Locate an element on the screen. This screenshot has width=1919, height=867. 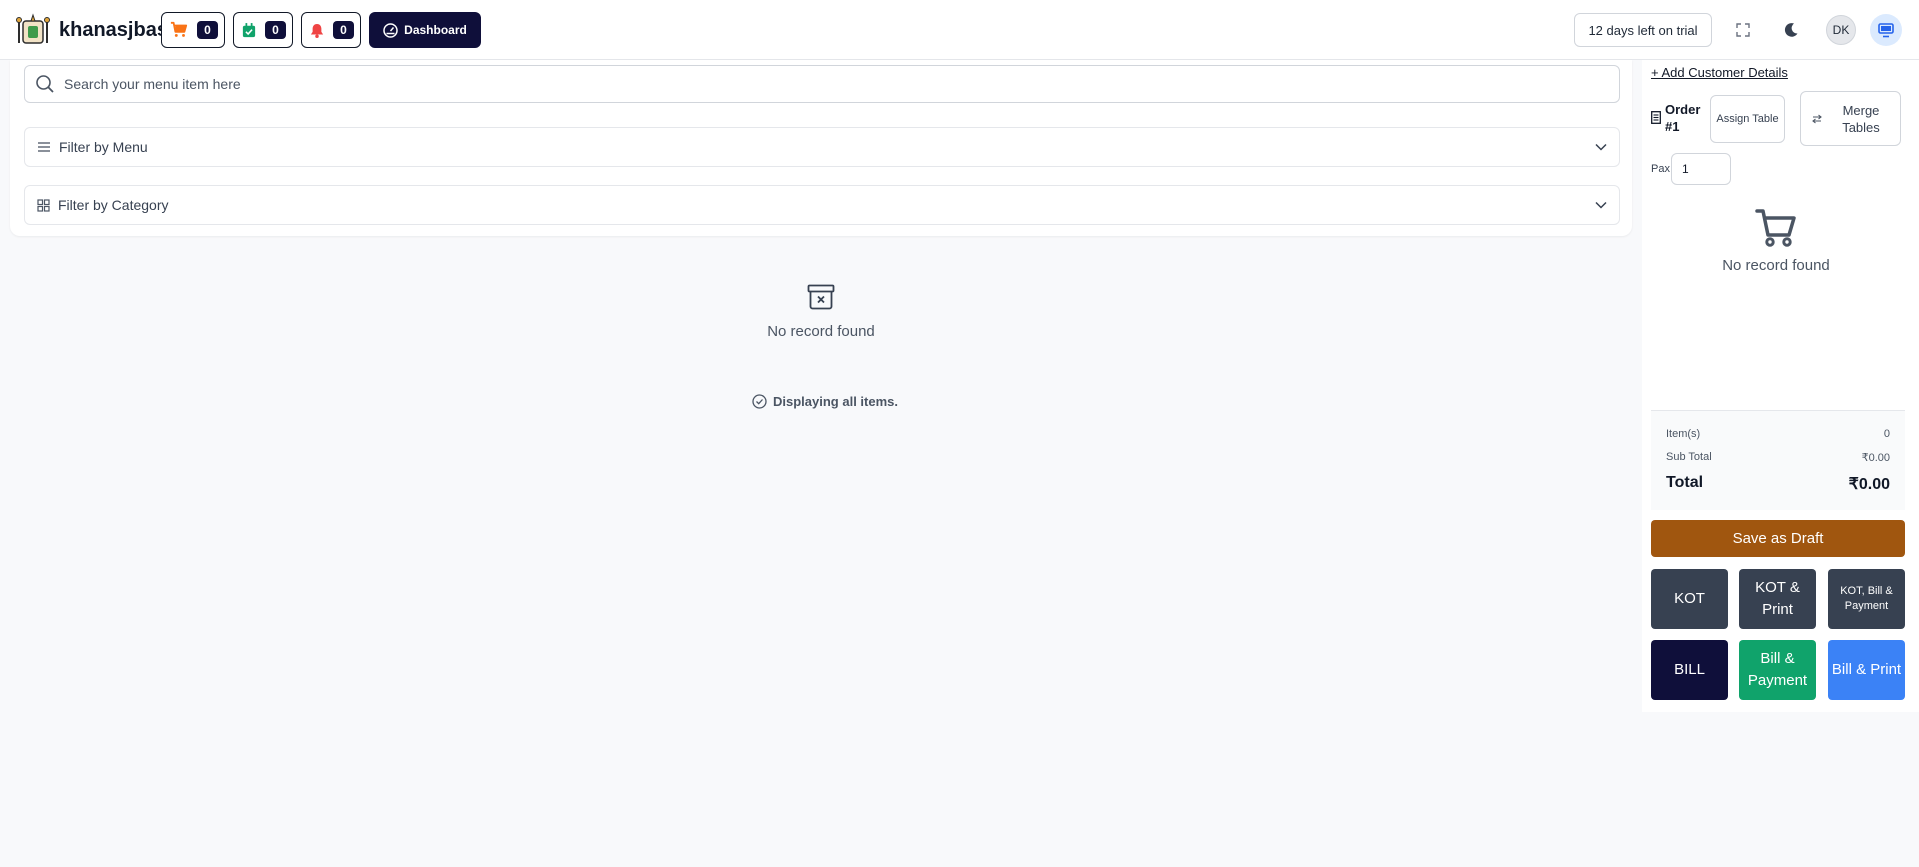
calendar-check-icon is located at coordinates (249, 29).